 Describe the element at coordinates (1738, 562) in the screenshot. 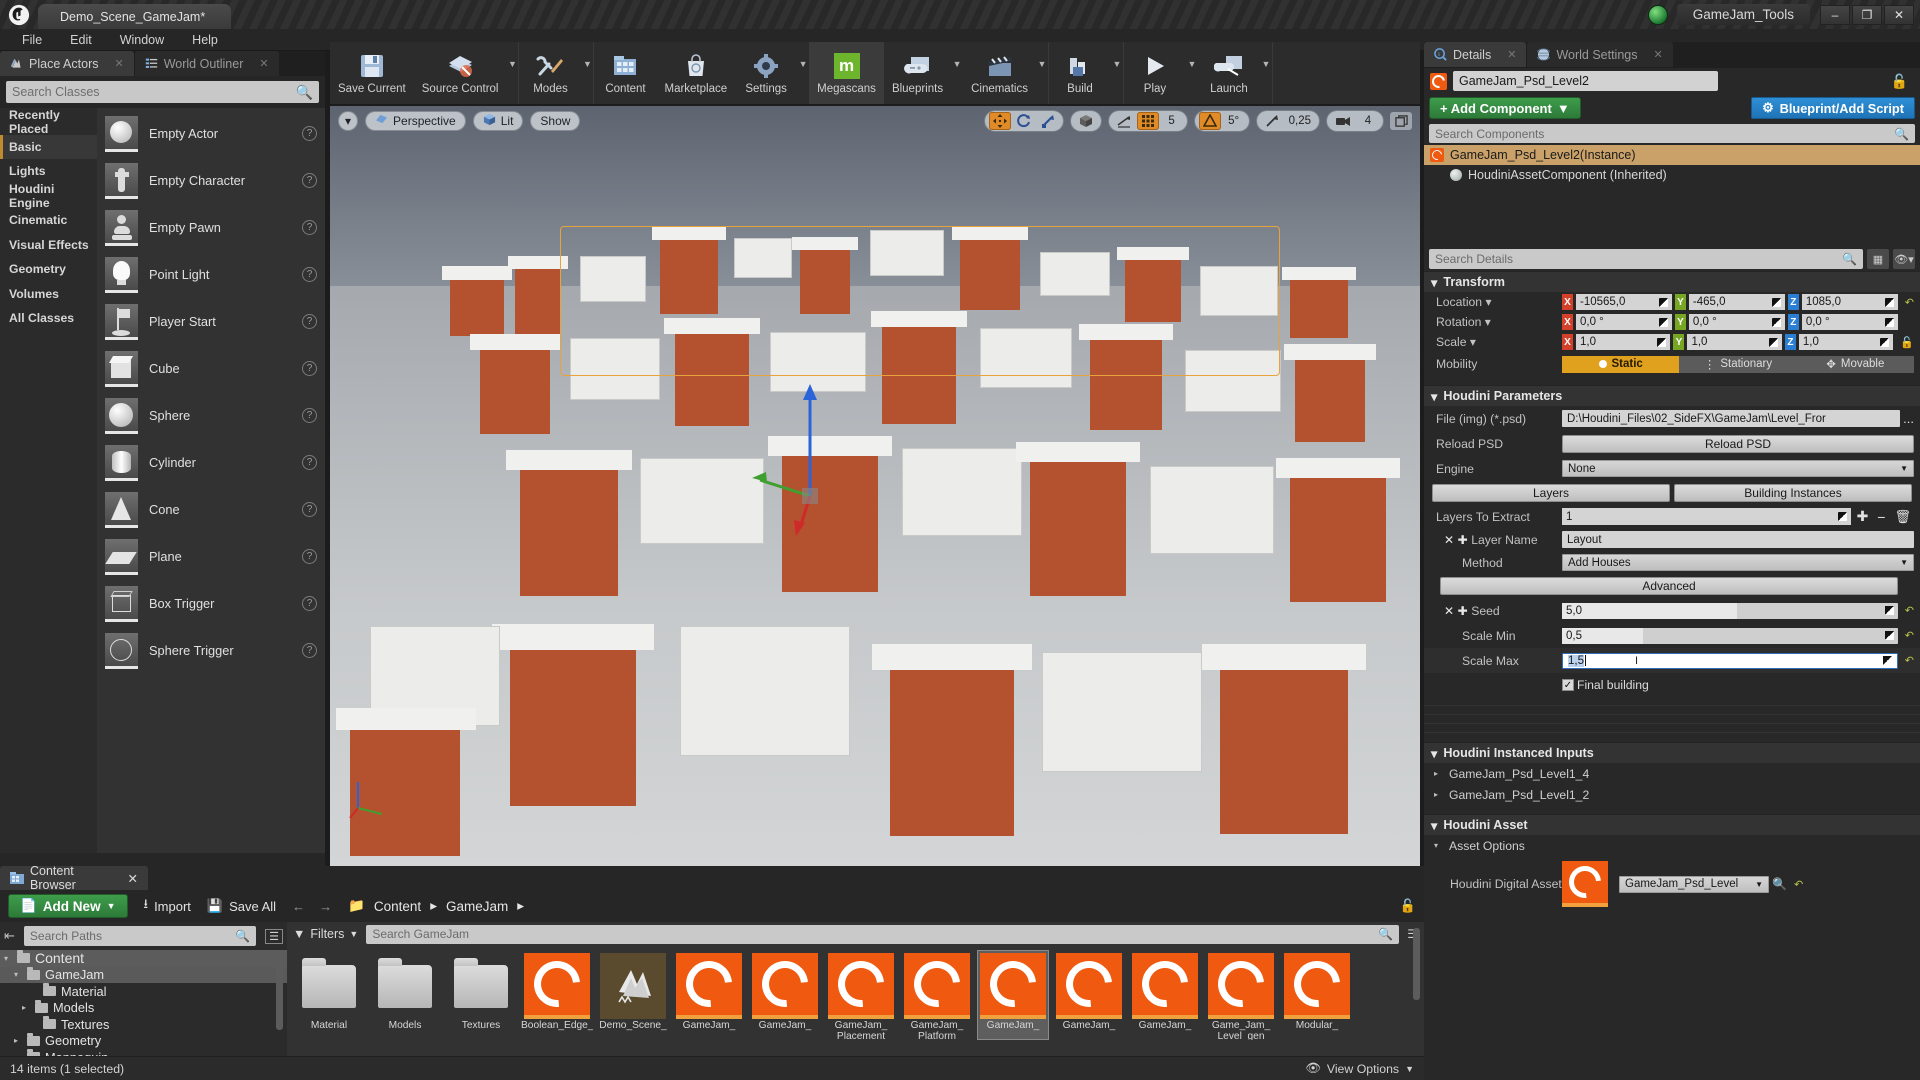

I see `method-dropdown: Add Houses ▼` at that location.